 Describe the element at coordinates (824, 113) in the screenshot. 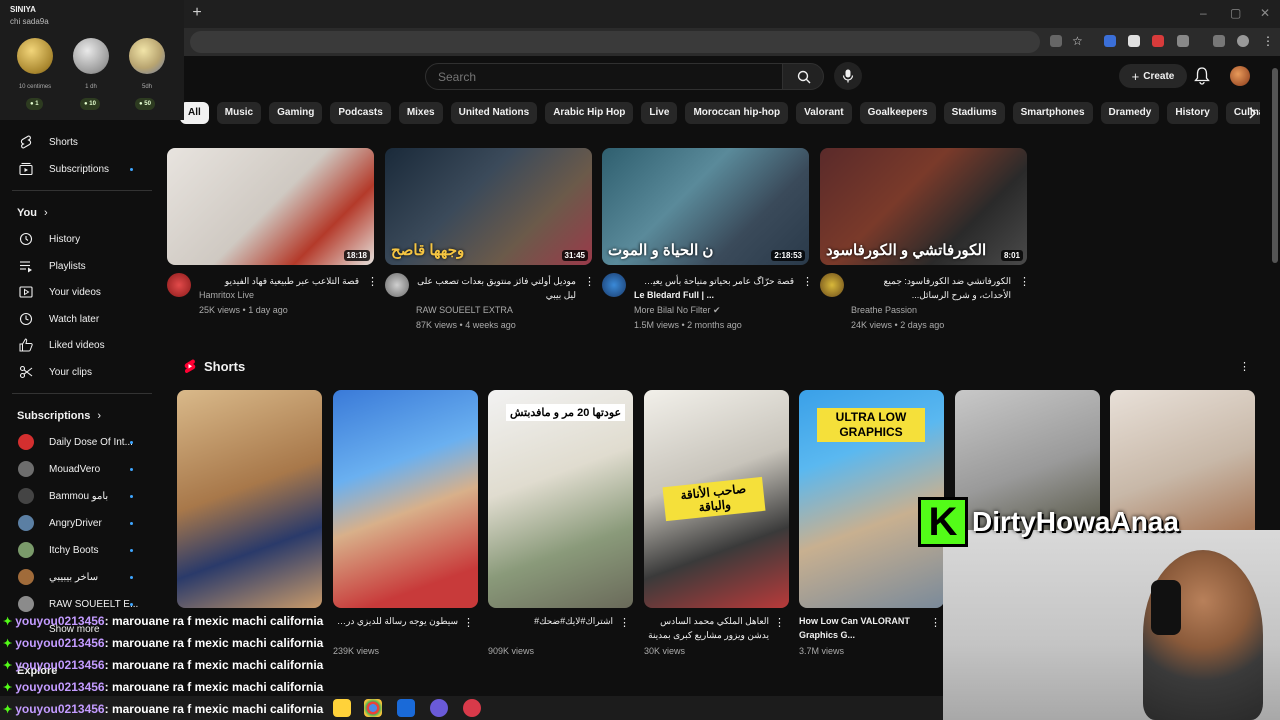

I see `filter-chip: Valorant` at that location.